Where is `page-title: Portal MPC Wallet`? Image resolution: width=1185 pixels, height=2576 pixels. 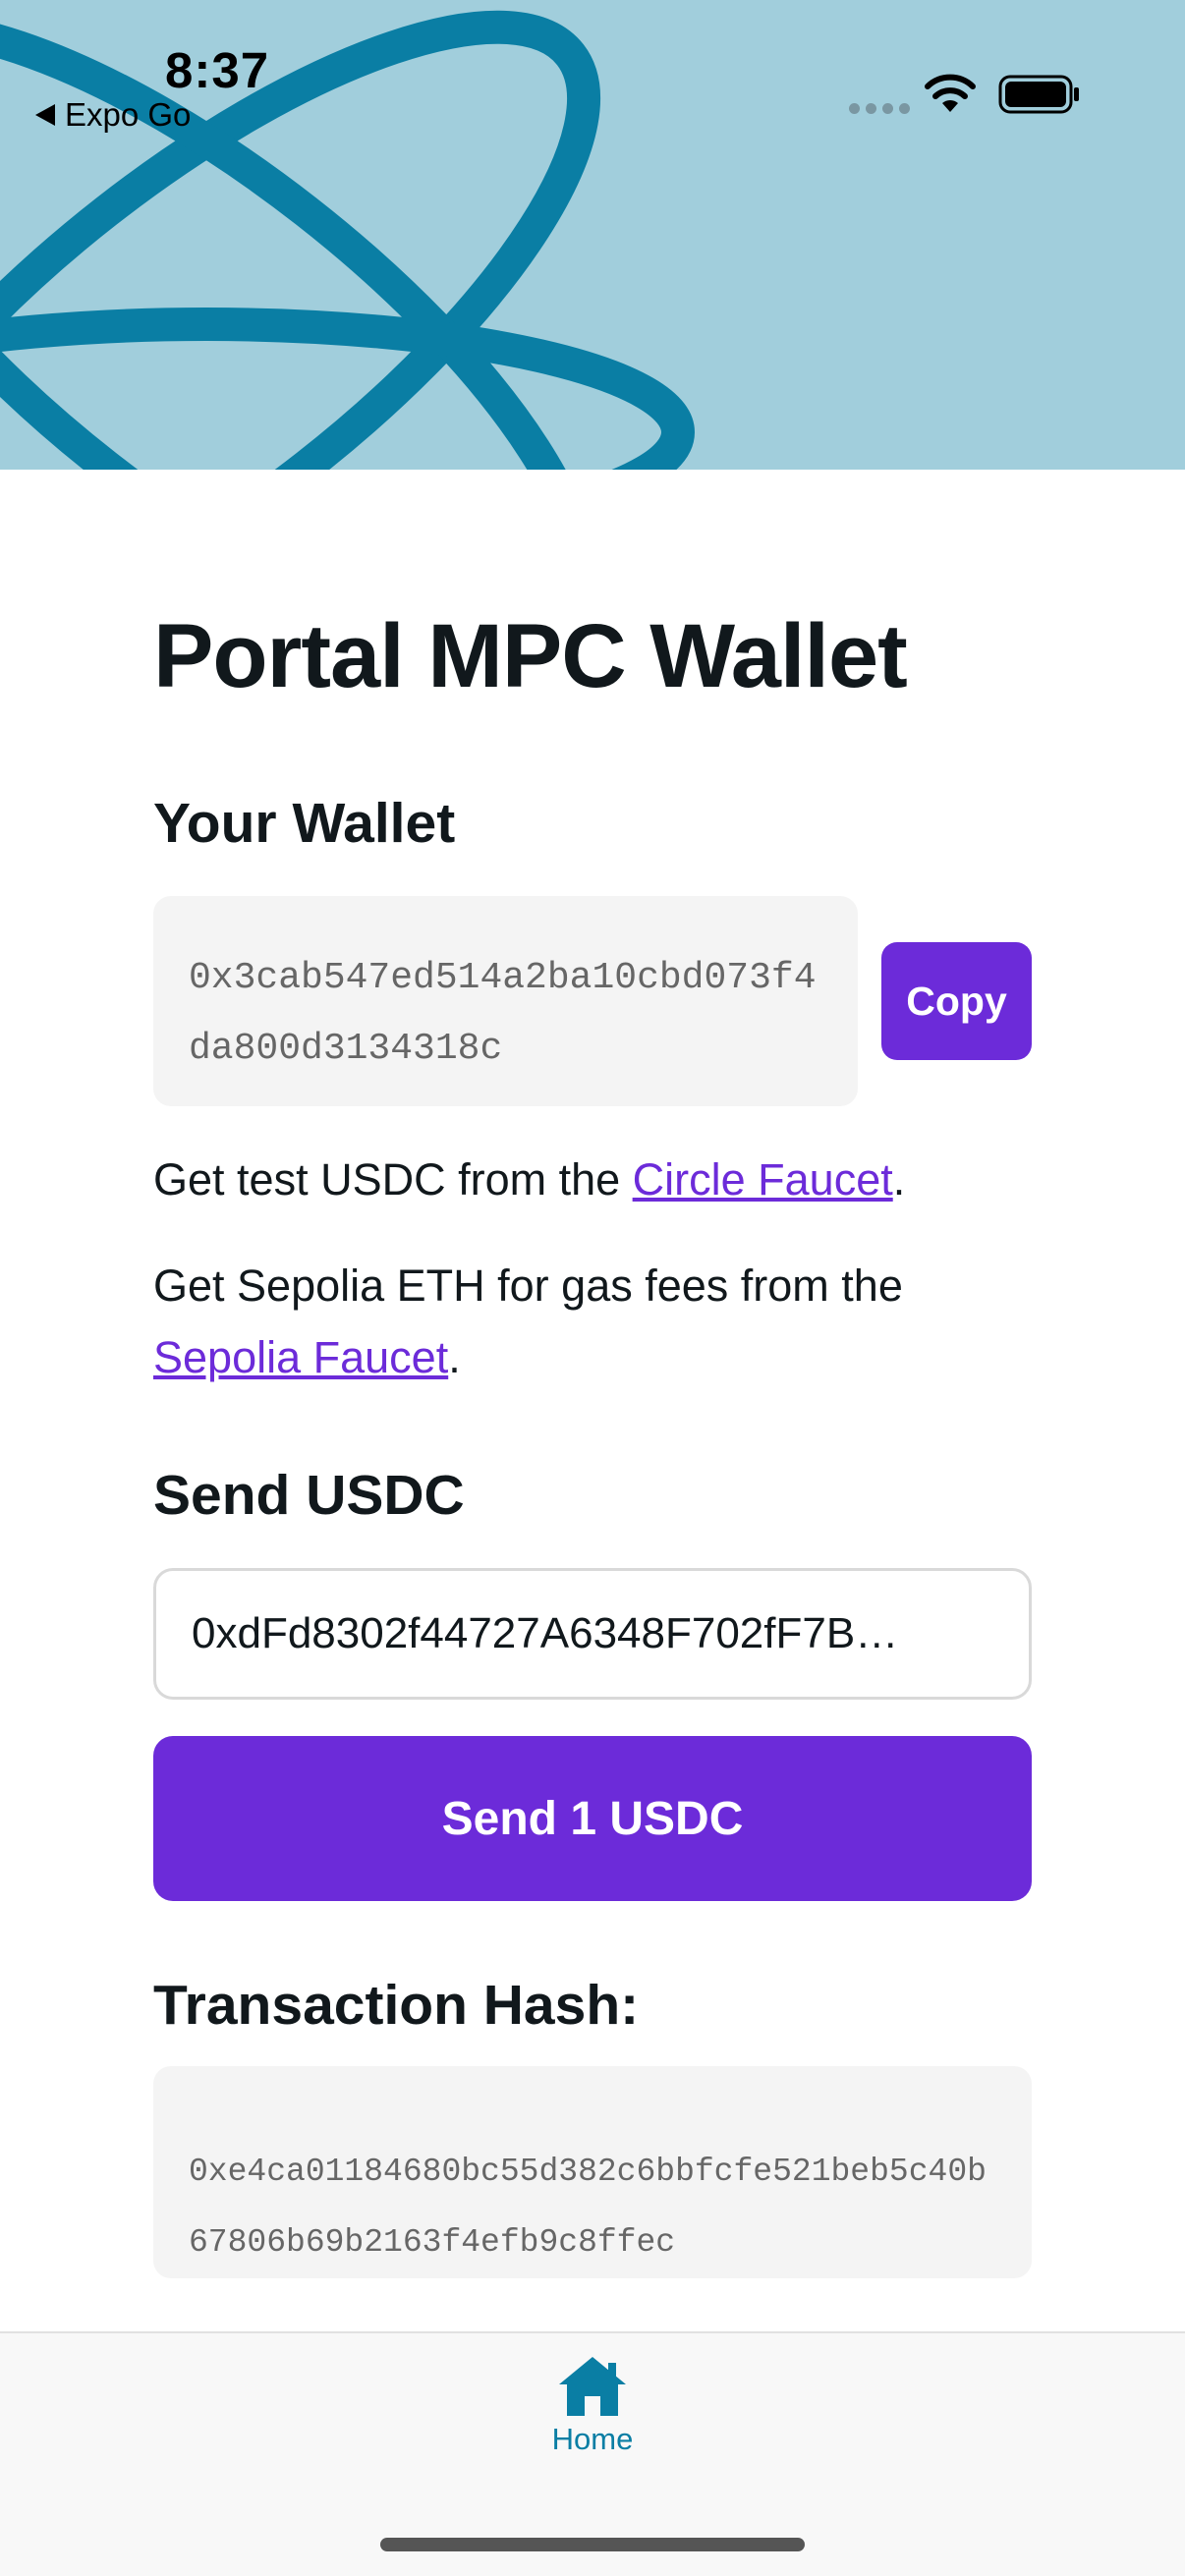
page-title: Portal MPC Wallet is located at coordinates (530, 656).